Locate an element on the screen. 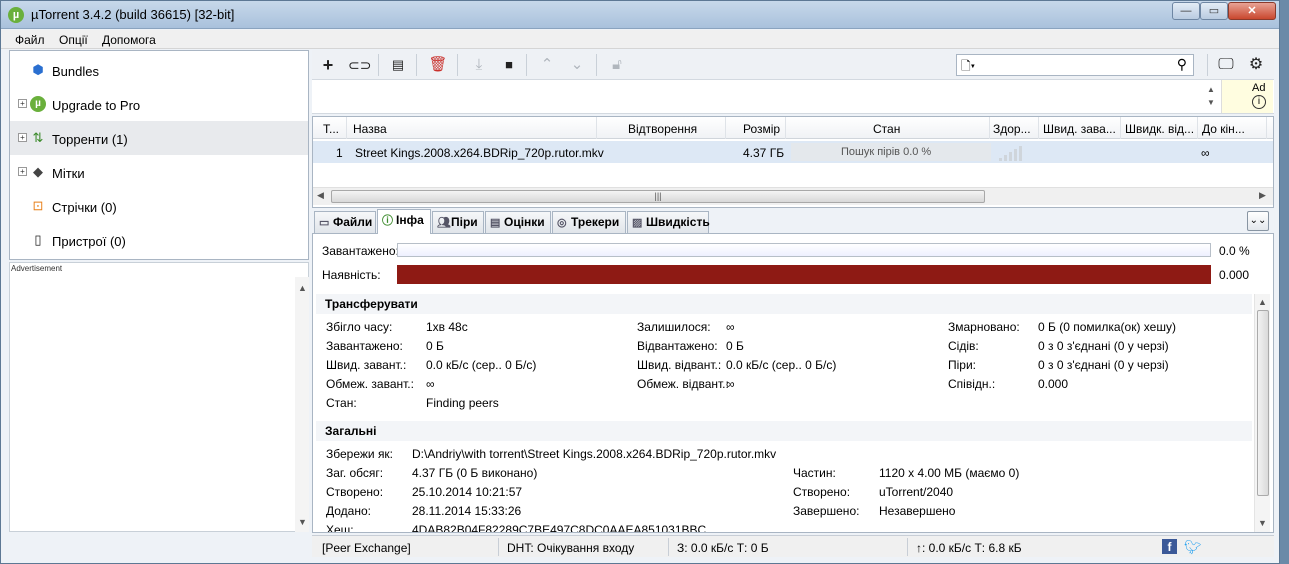 The height and width of the screenshot is (564, 1289). menu-options: Опції is located at coordinates (73, 40).